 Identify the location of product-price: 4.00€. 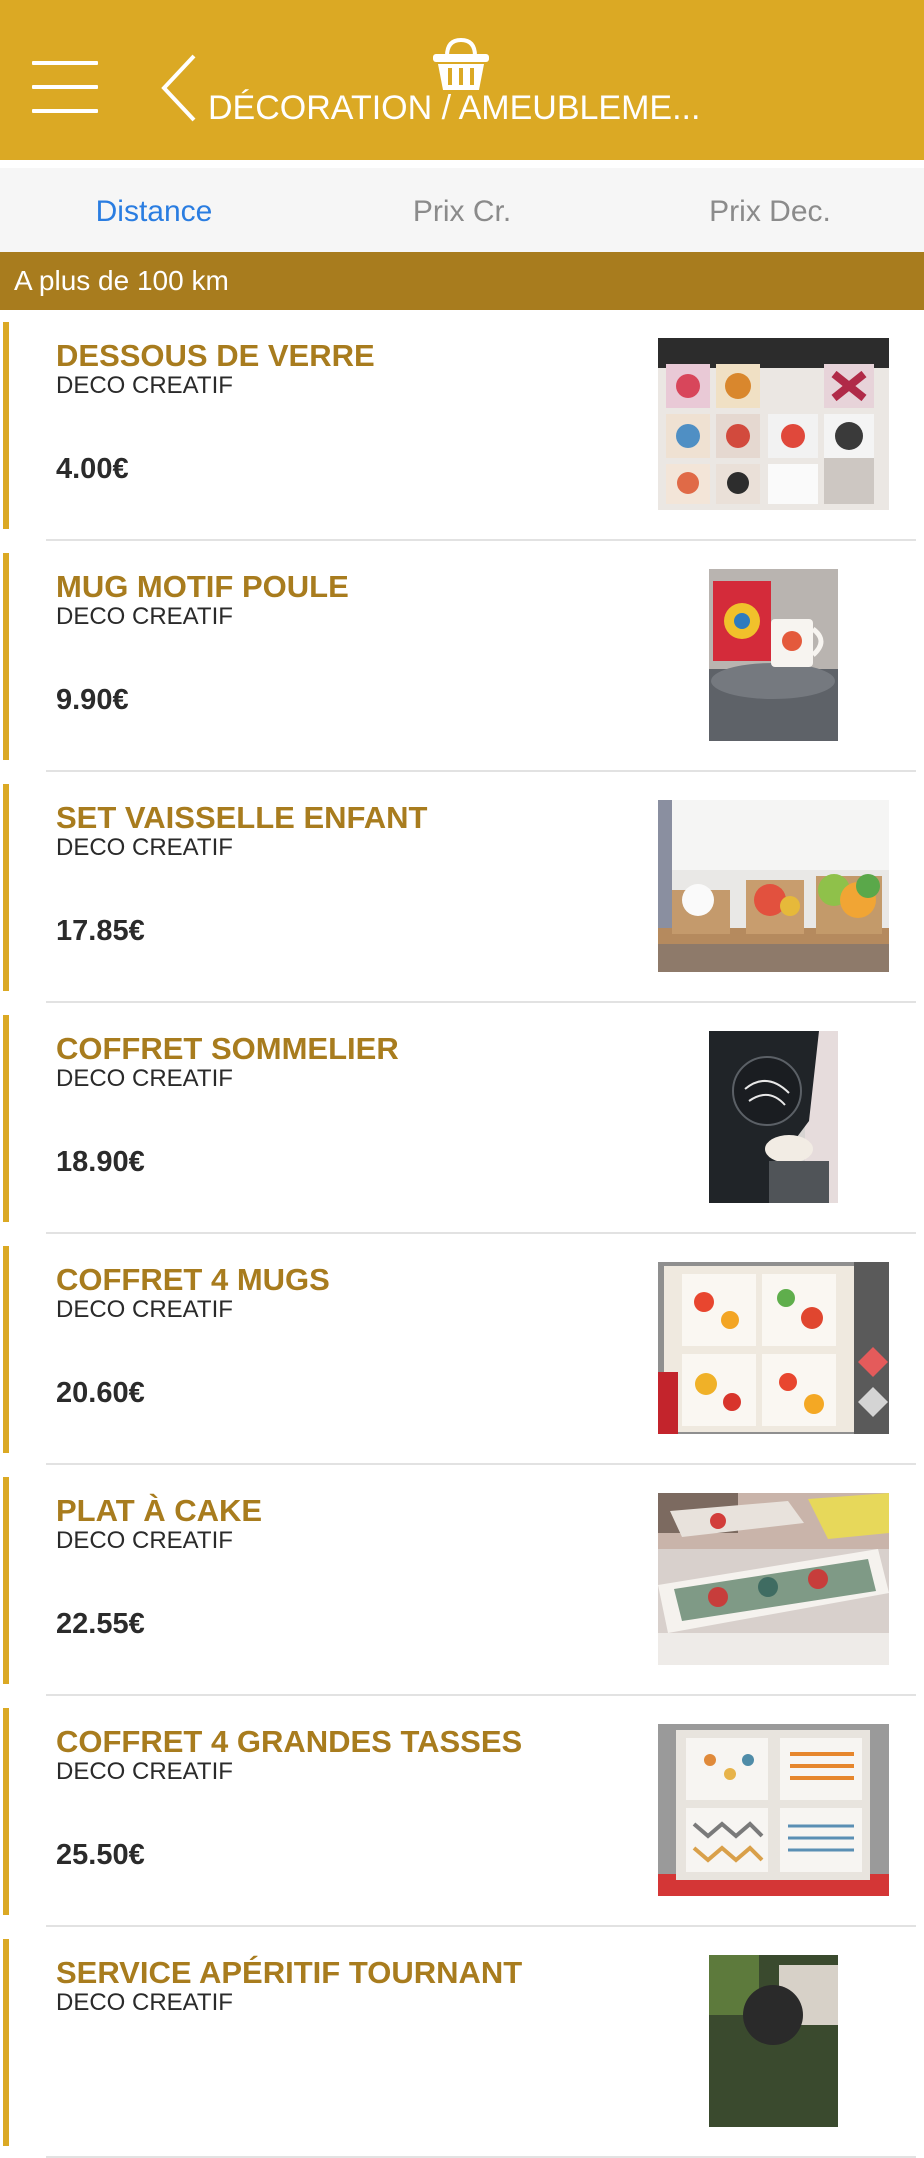
(92, 469).